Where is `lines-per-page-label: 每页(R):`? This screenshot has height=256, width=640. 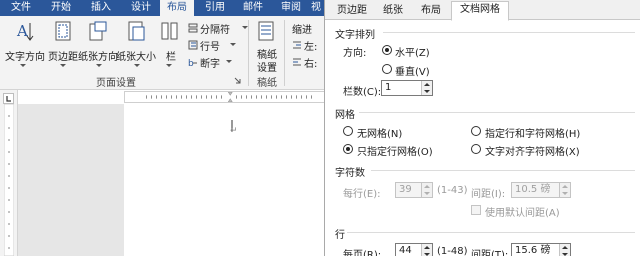
lines-per-page-label: 每页(R): is located at coordinates (362, 253).